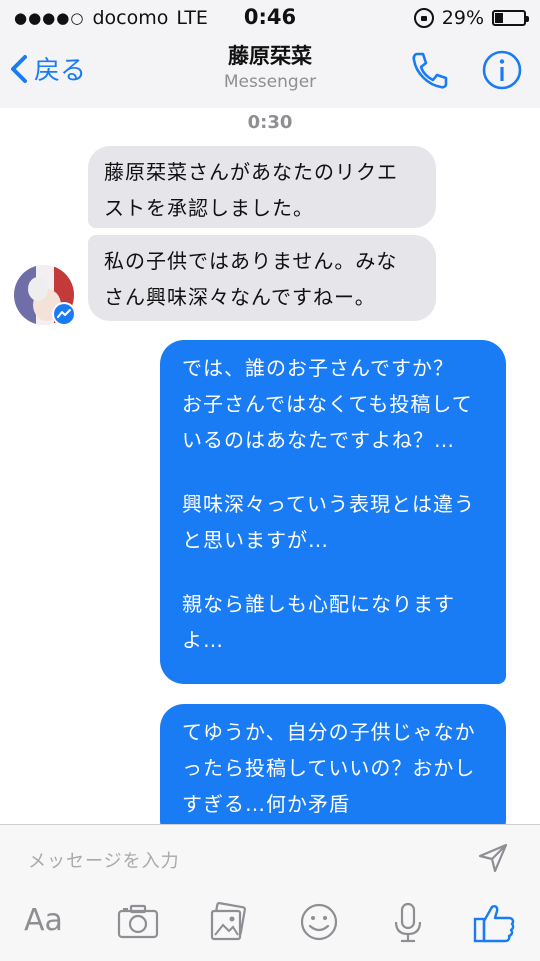 The width and height of the screenshot is (540, 961). I want to click on message-text-line: すぎる…何か矛盾, so click(266, 804).